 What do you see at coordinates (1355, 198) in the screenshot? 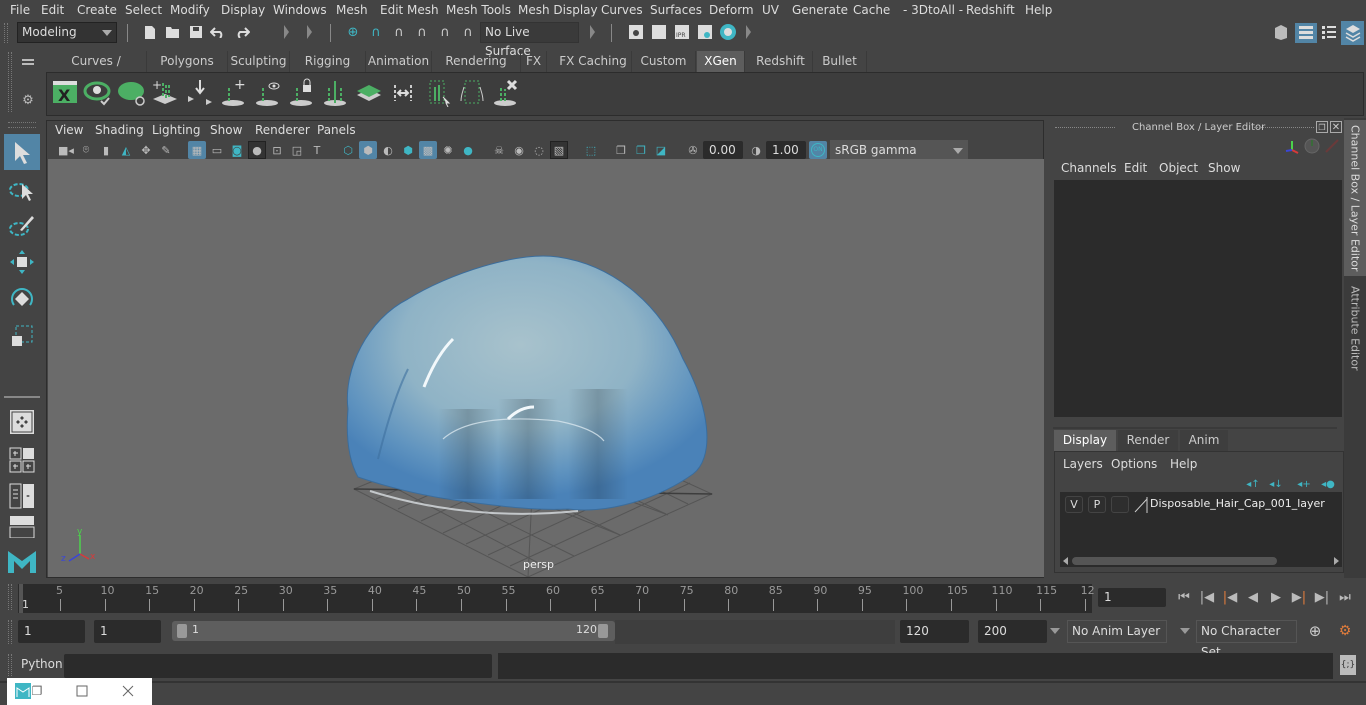
I see `side-tab-channel-box: Channel Box / Layer Editor` at bounding box center [1355, 198].